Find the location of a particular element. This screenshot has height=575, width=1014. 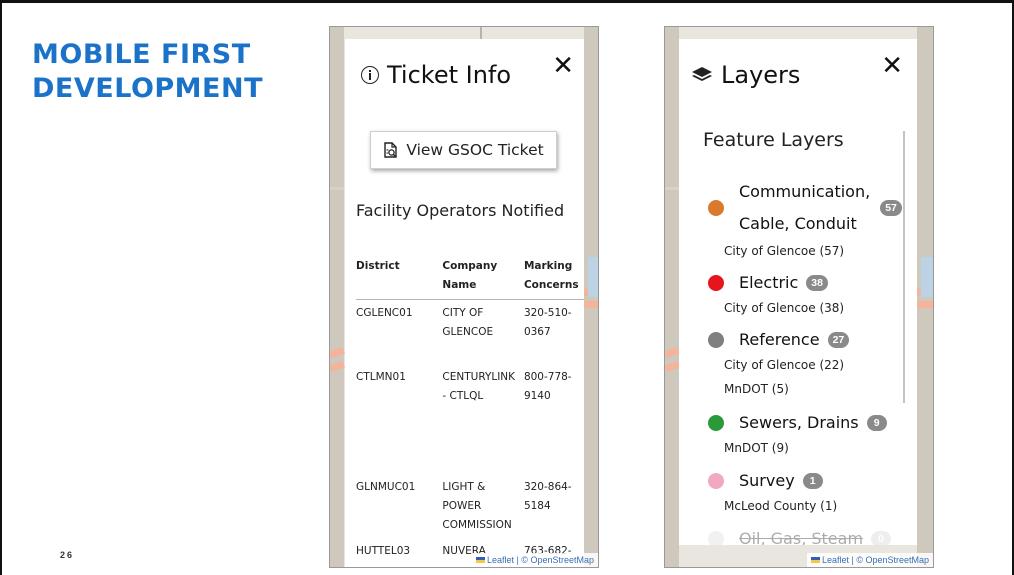

district-cell: GLNMUC01 is located at coordinates (386, 486).